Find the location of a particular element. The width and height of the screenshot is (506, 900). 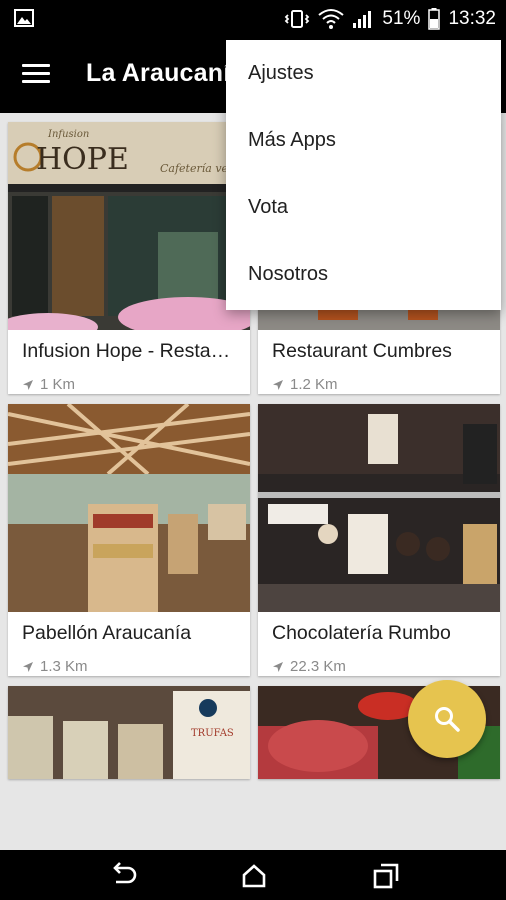

status-bar: 51% 13:32 is located at coordinates (253, 18).